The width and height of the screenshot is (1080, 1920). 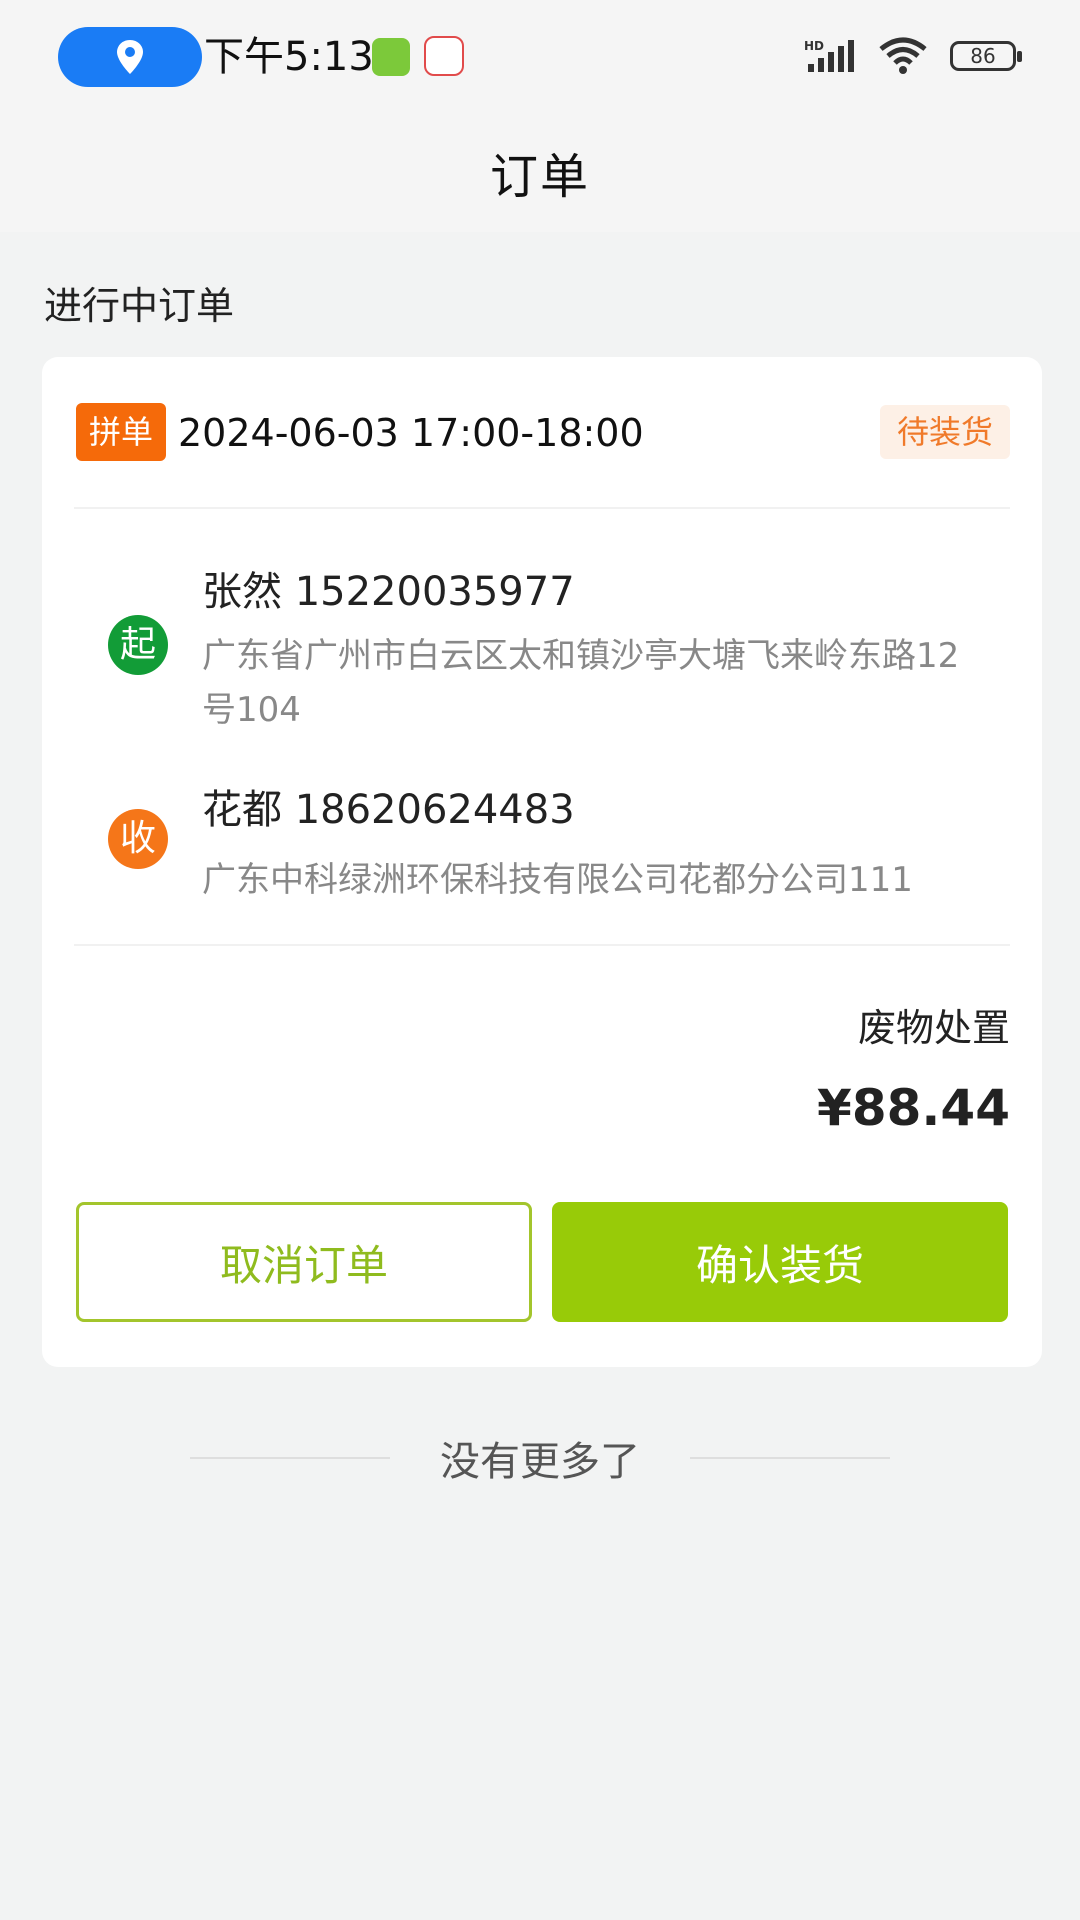 I want to click on service-type: 废物处置, so click(x=933, y=1028).